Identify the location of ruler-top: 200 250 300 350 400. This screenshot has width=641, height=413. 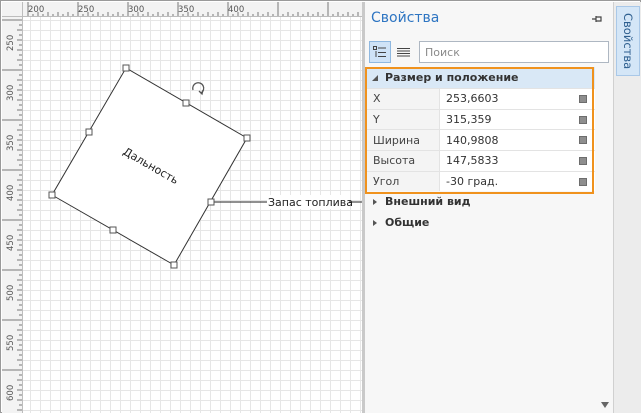
(192, 9).